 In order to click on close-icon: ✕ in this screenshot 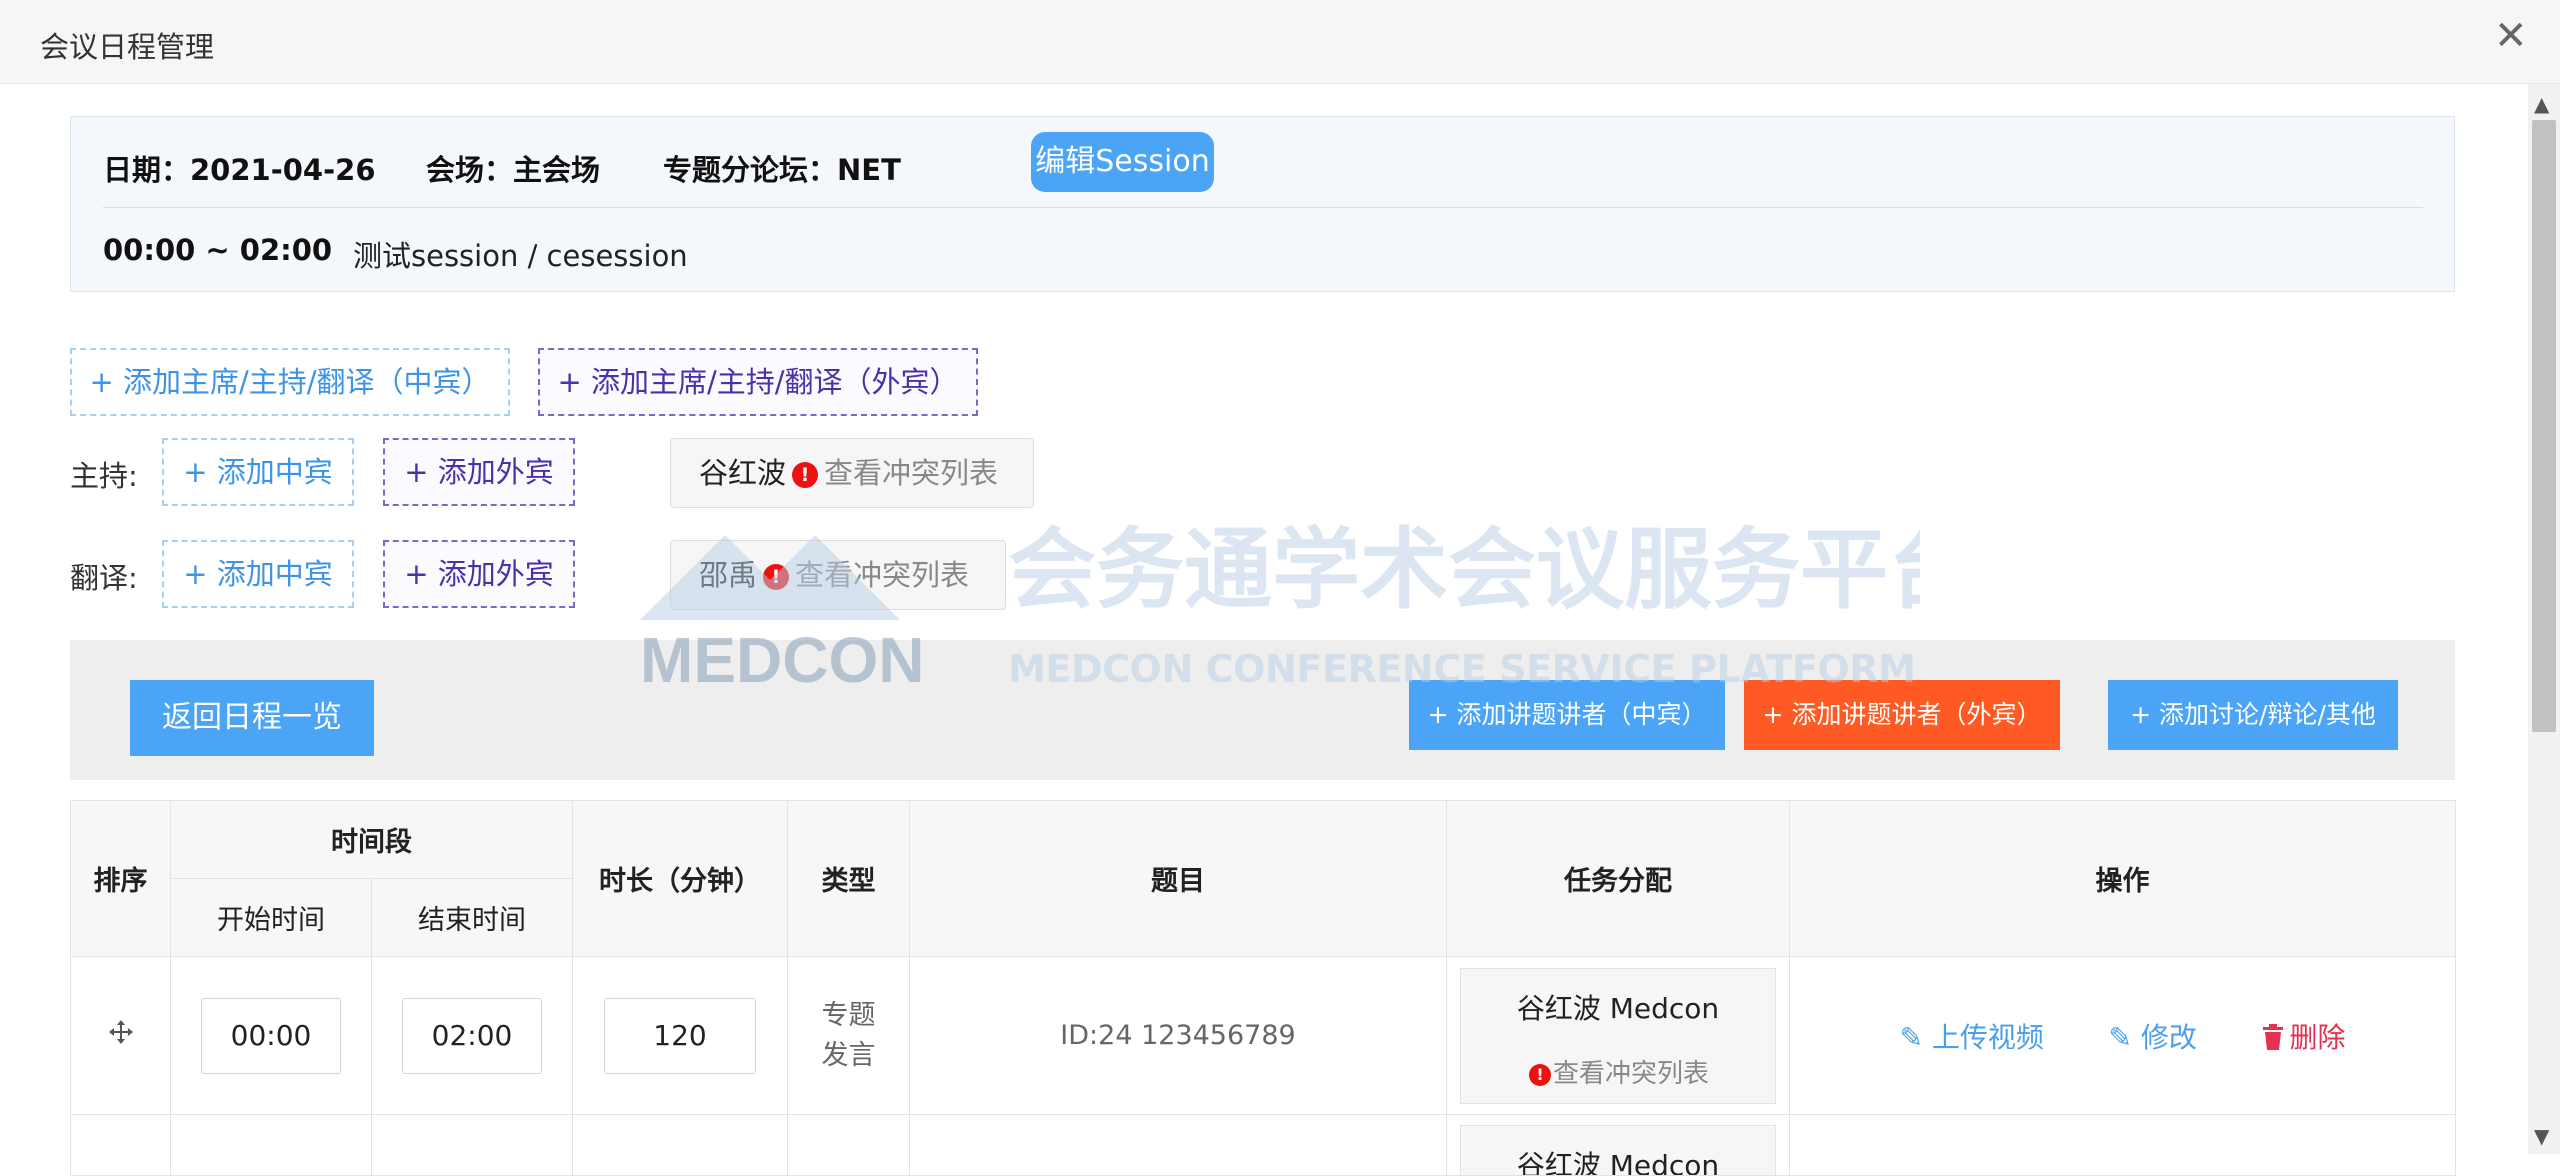, I will do `click(2511, 36)`.